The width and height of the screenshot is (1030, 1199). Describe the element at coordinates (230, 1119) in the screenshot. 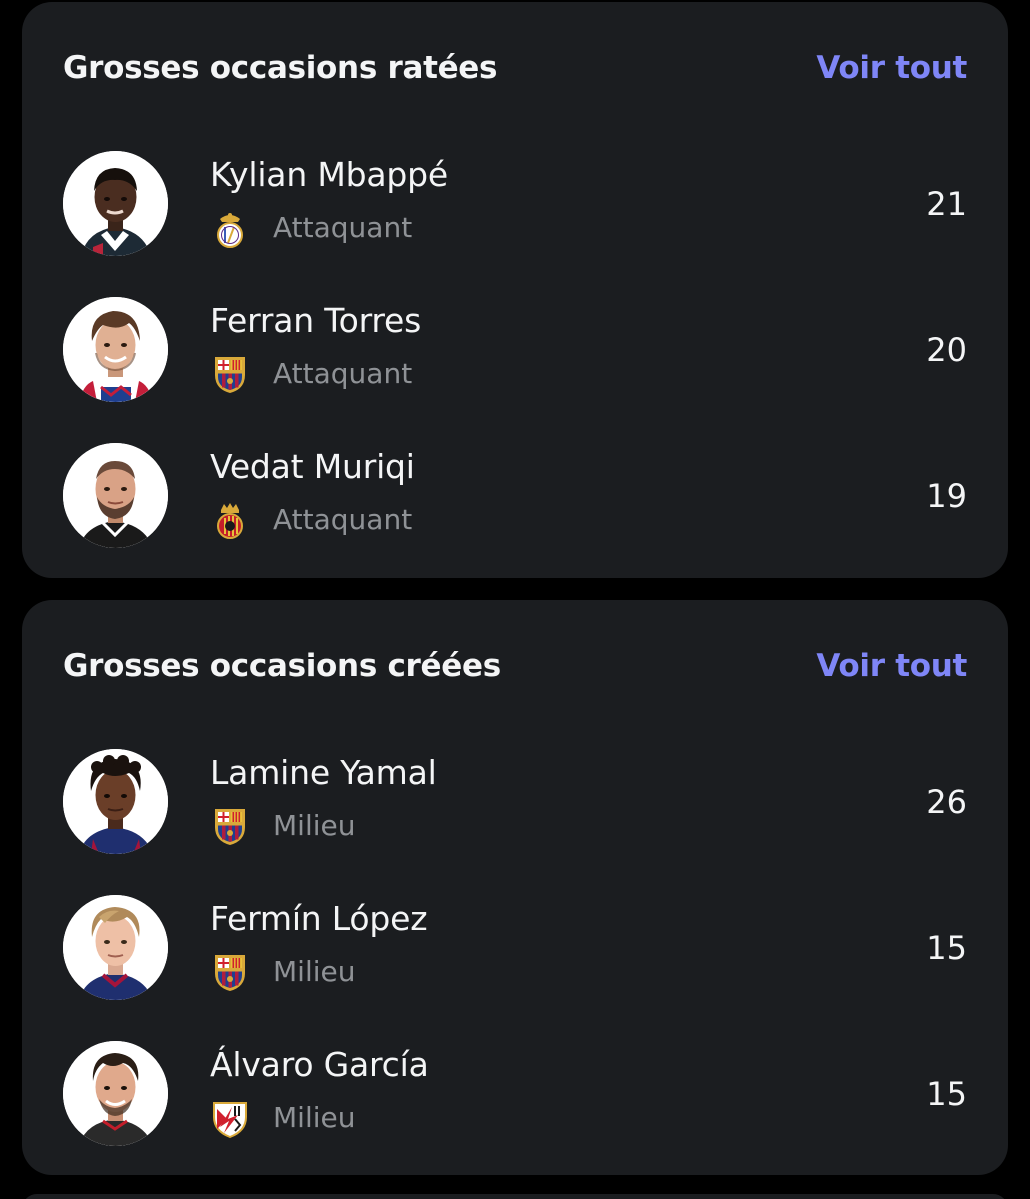

I see `rayo-vallecano-crest-icon` at that location.